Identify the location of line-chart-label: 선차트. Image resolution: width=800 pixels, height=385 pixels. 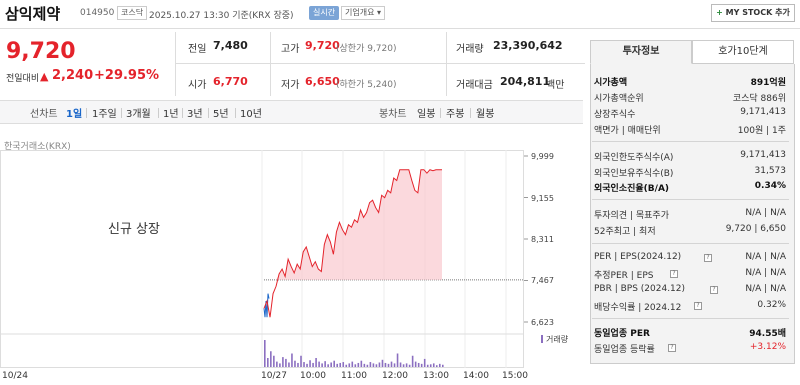
(44, 112).